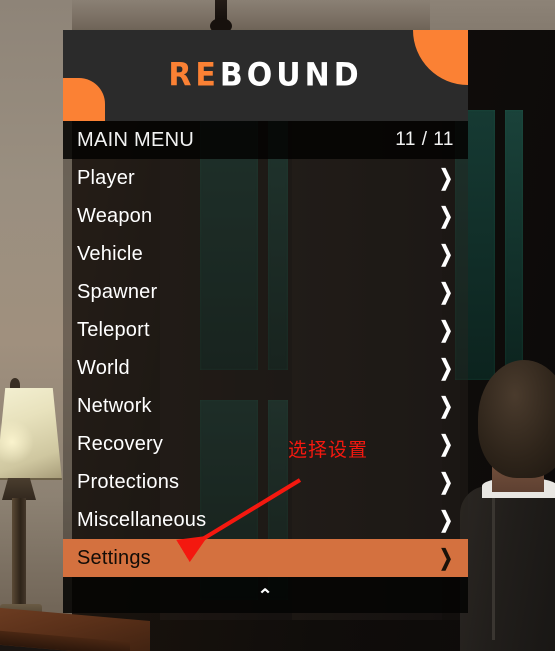  Describe the element at coordinates (84, 99) in the screenshot. I see `corner-decoration-bottom-left` at that location.